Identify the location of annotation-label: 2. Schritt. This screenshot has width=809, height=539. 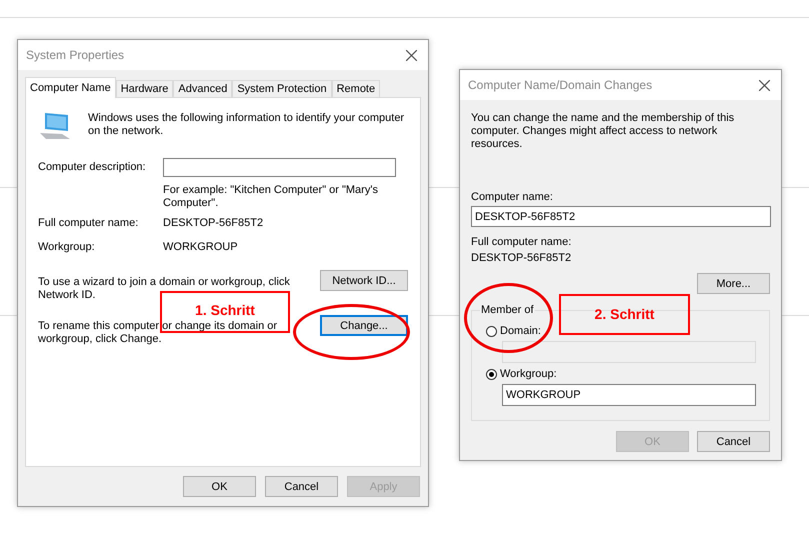
(624, 314).